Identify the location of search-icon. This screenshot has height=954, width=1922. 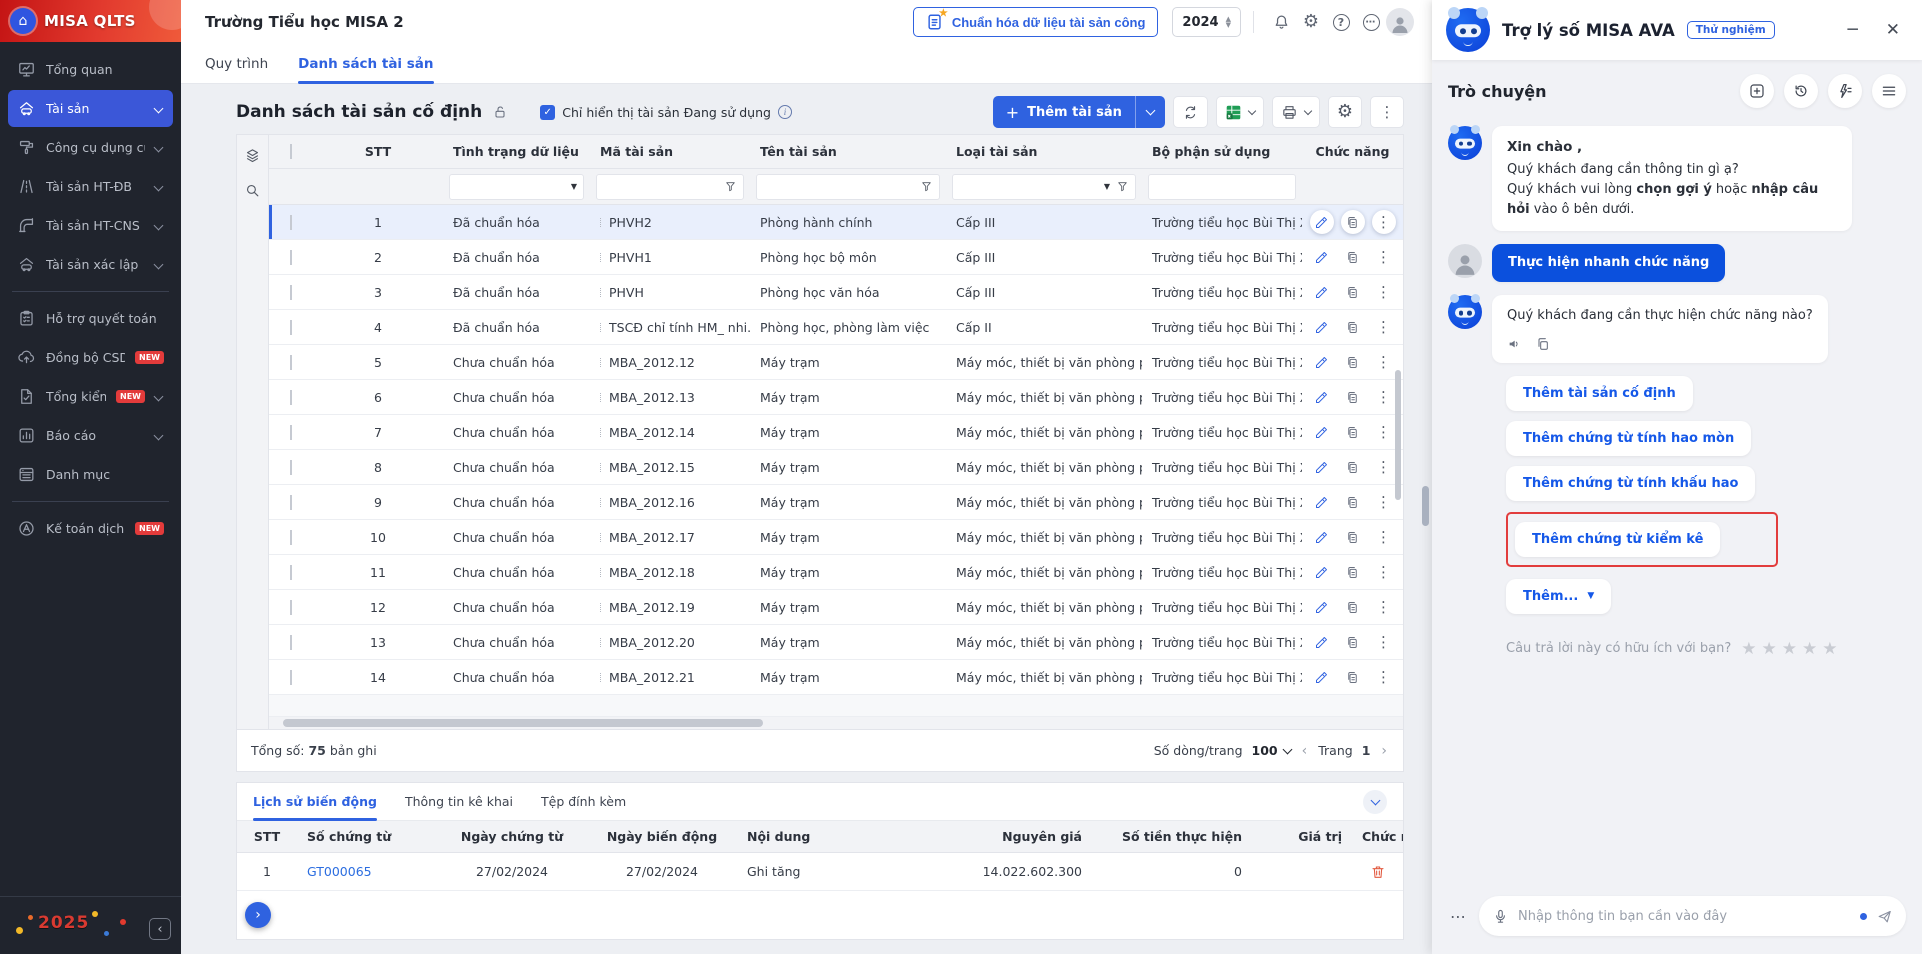
(252, 190).